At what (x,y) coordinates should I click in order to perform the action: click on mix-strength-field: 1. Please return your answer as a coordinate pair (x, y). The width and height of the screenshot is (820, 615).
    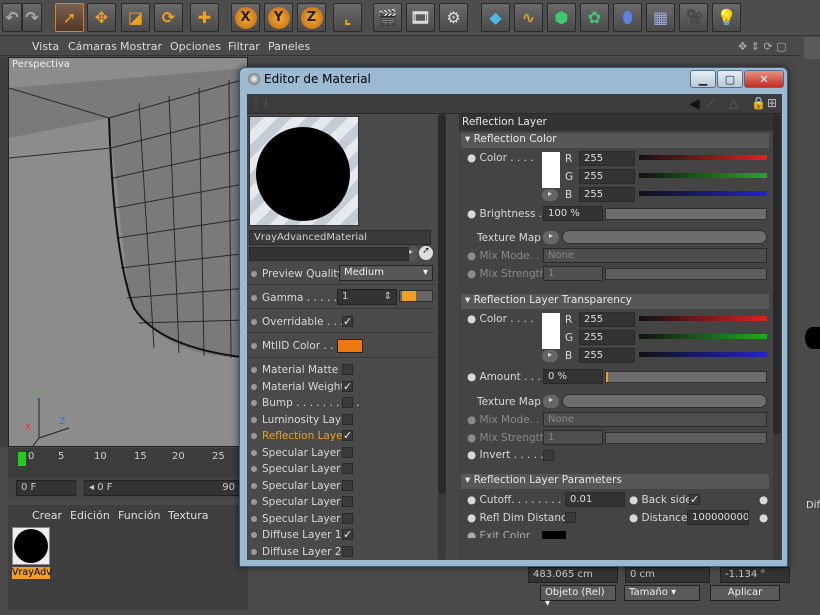
    Looking at the image, I should click on (573, 273).